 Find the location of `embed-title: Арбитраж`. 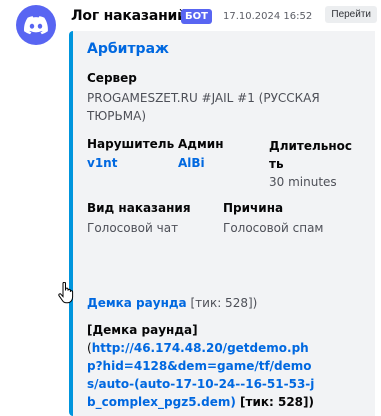

embed-title: Арбитраж is located at coordinates (128, 49).